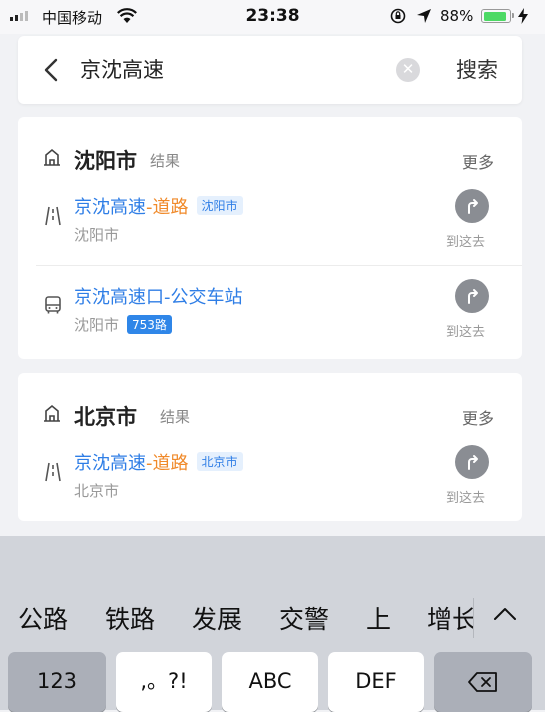 Image resolution: width=545 pixels, height=712 pixels. I want to click on result-title: 京沈高速-道路 北京市, so click(158, 462).